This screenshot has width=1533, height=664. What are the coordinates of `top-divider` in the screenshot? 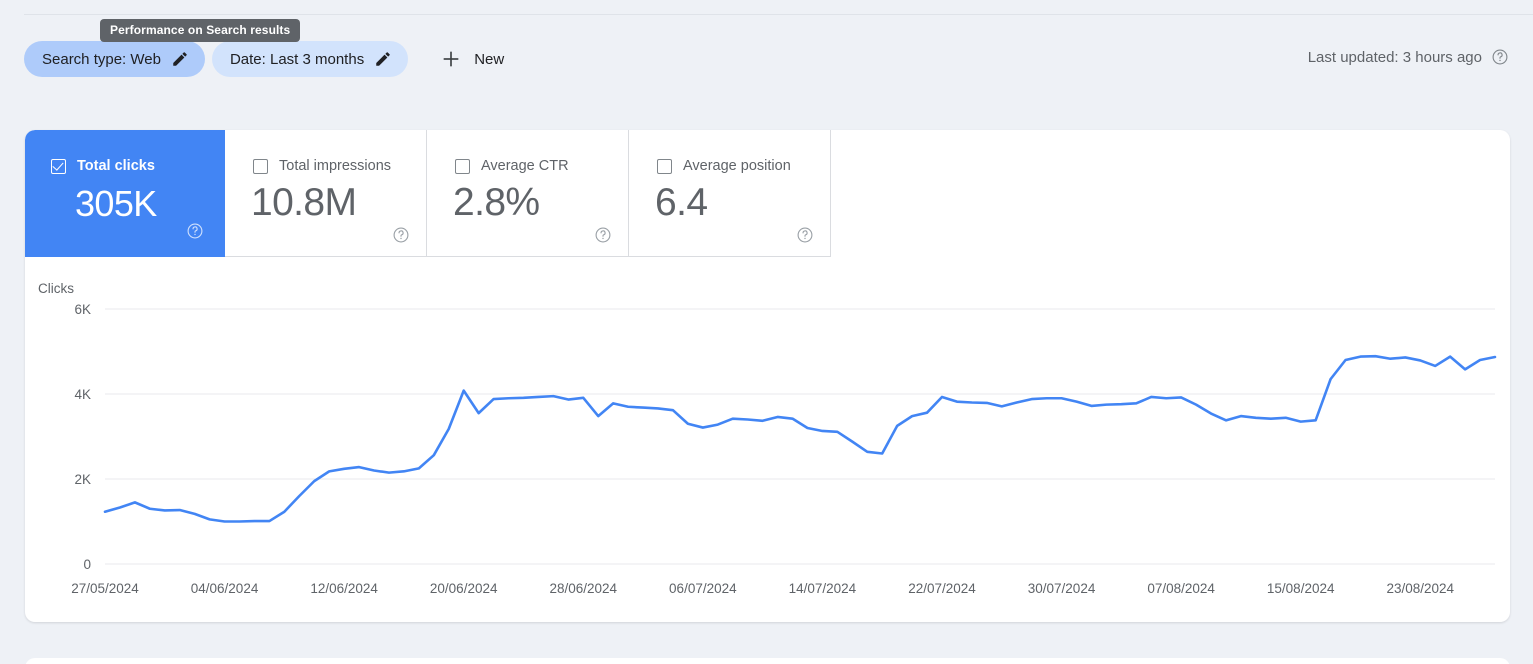 It's located at (778, 14).